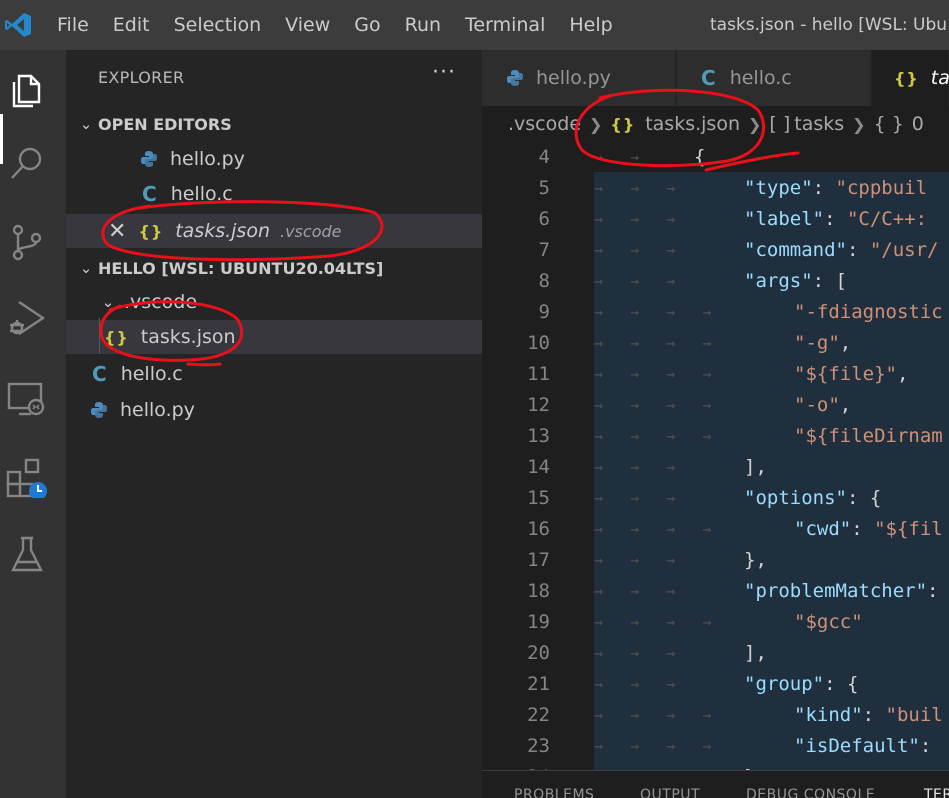  Describe the element at coordinates (218, 25) in the screenshot. I see `menu-selection: Selection` at that location.